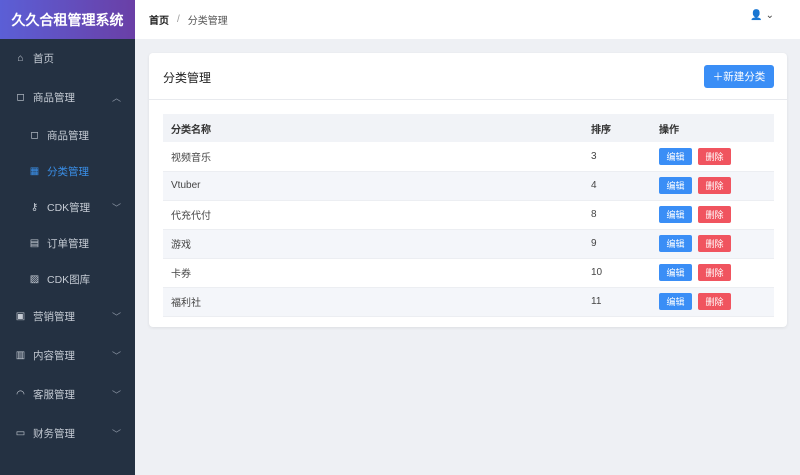  Describe the element at coordinates (617, 273) in the screenshot. I see `category-sort: 10` at that location.